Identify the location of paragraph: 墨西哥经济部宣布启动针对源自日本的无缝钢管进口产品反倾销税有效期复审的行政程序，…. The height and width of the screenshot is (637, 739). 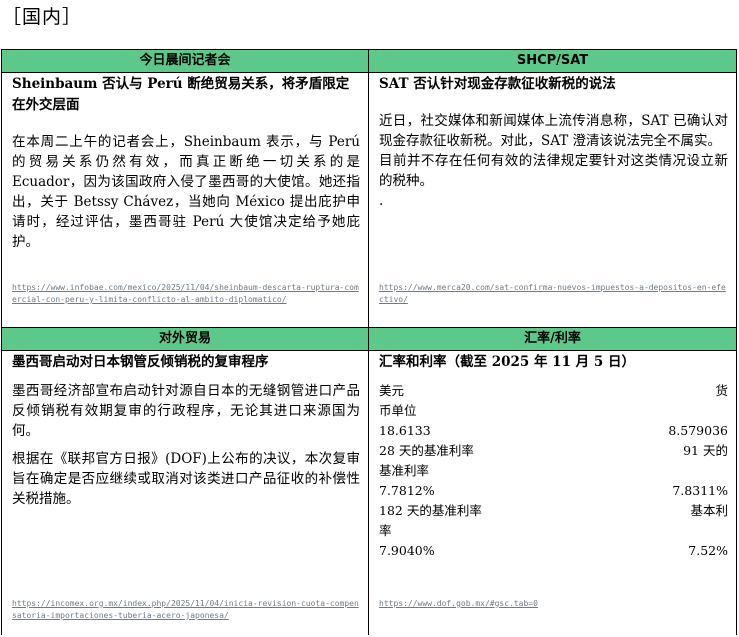
(186, 411).